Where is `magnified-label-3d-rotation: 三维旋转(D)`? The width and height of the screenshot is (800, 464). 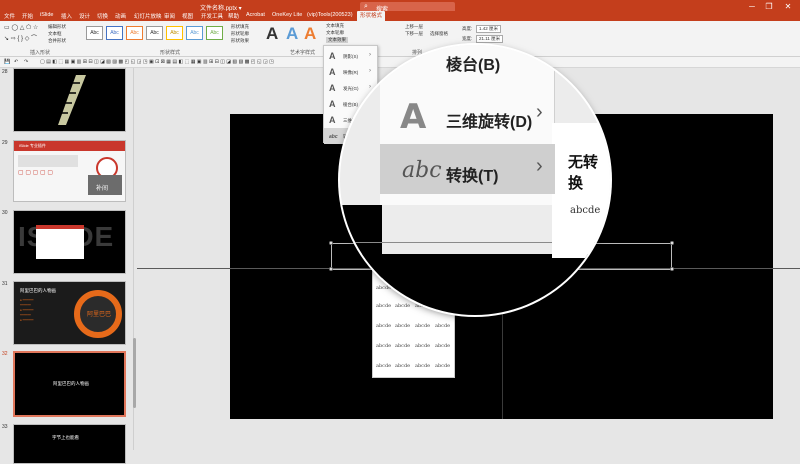 magnified-label-3d-rotation: 三维旋转(D) is located at coordinates (489, 122).